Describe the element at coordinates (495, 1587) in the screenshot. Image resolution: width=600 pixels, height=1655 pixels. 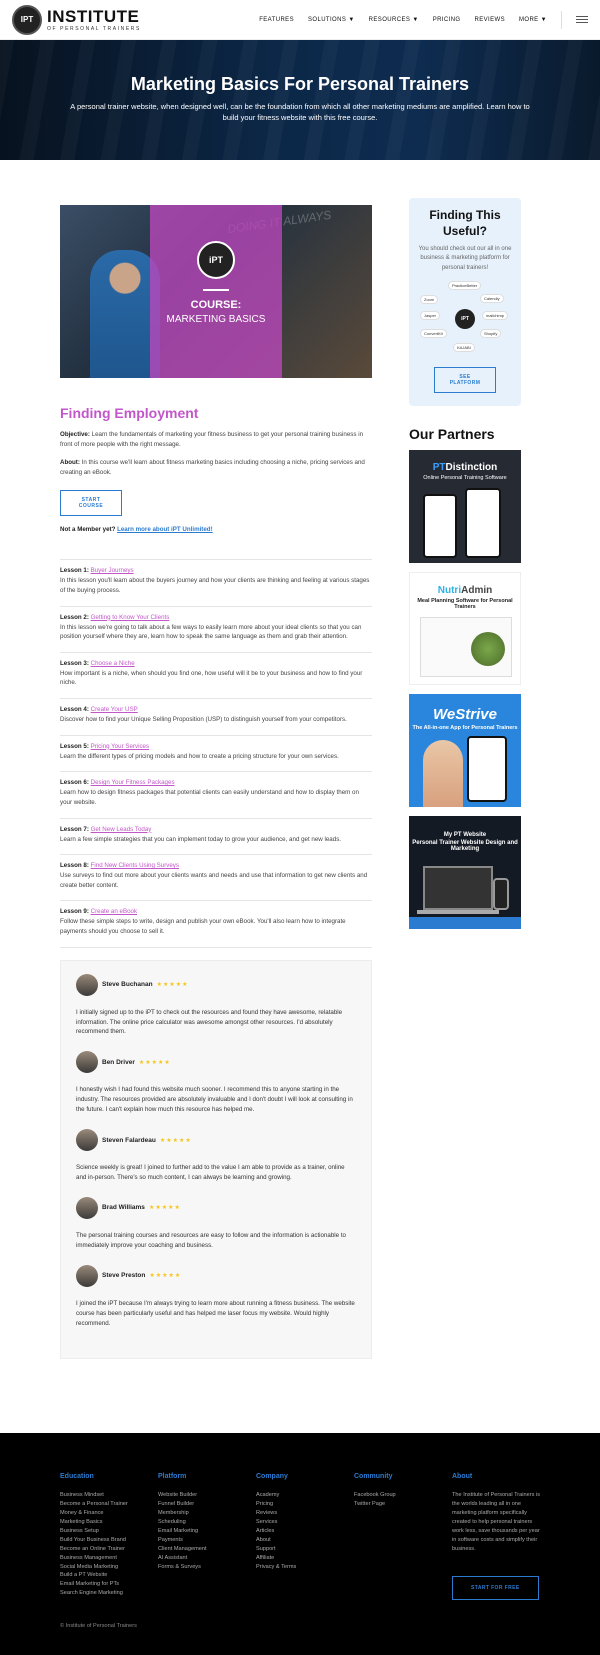
I see `start-for-free-button: START FOR FREE` at that location.